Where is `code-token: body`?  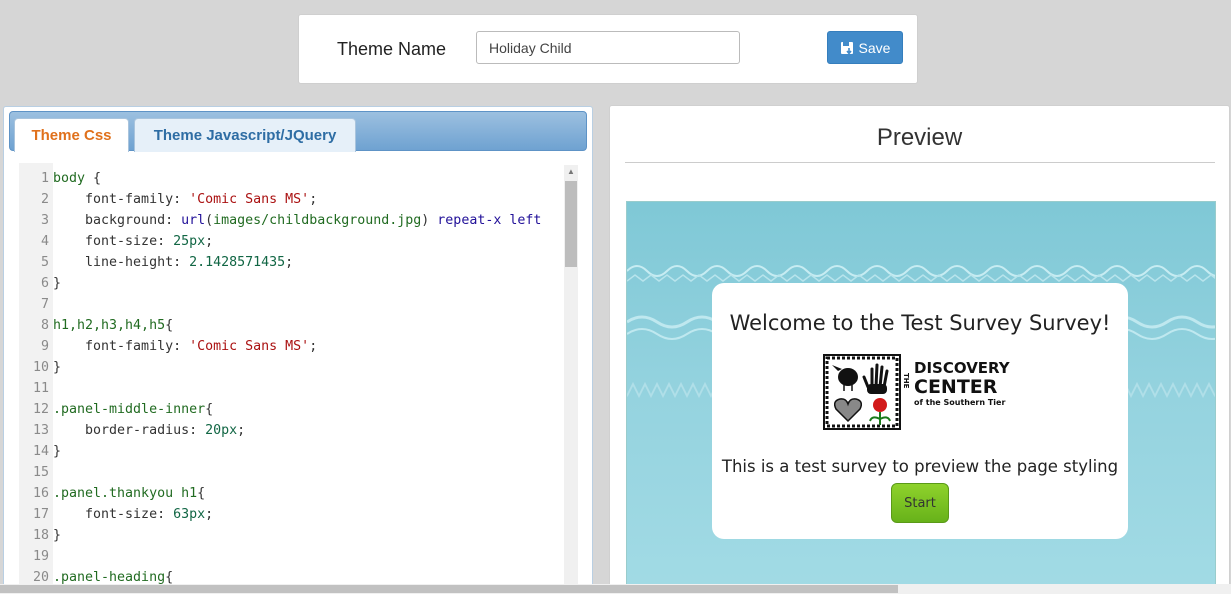 code-token: body is located at coordinates (73, 178).